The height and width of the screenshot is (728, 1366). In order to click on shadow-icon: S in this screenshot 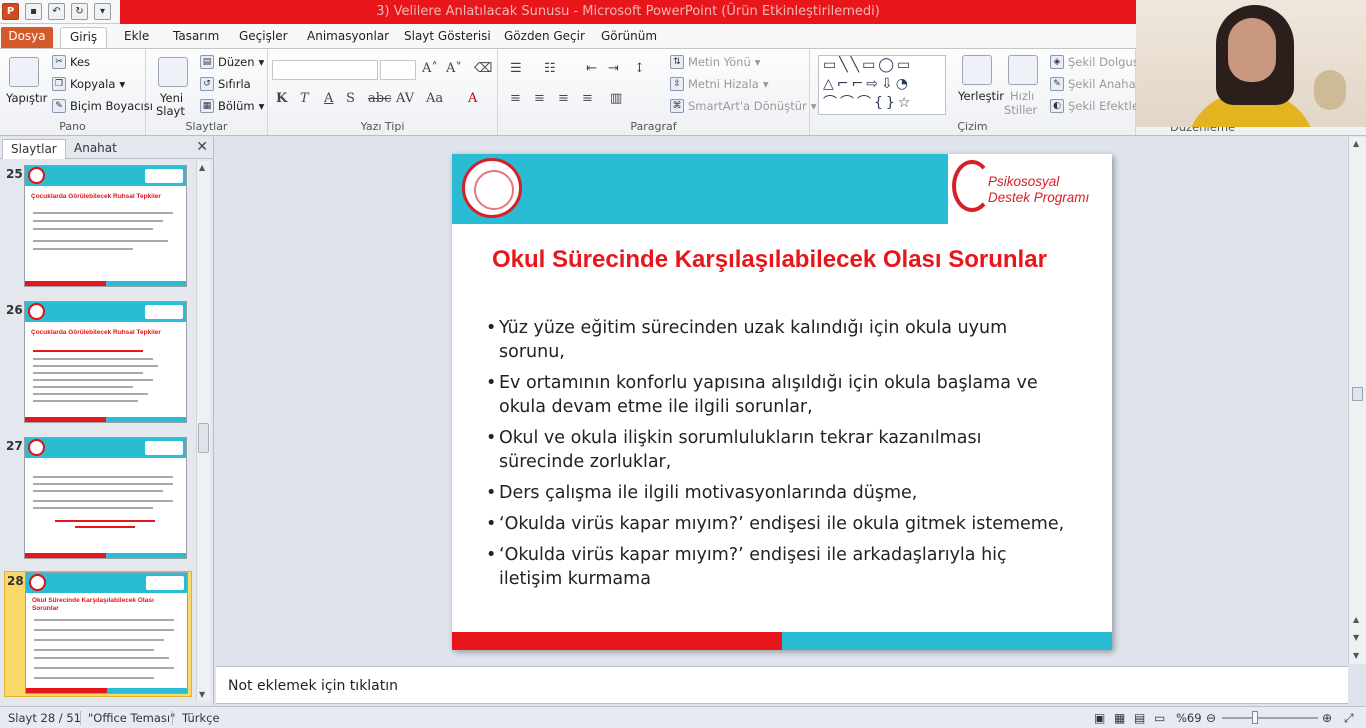, I will do `click(350, 98)`.